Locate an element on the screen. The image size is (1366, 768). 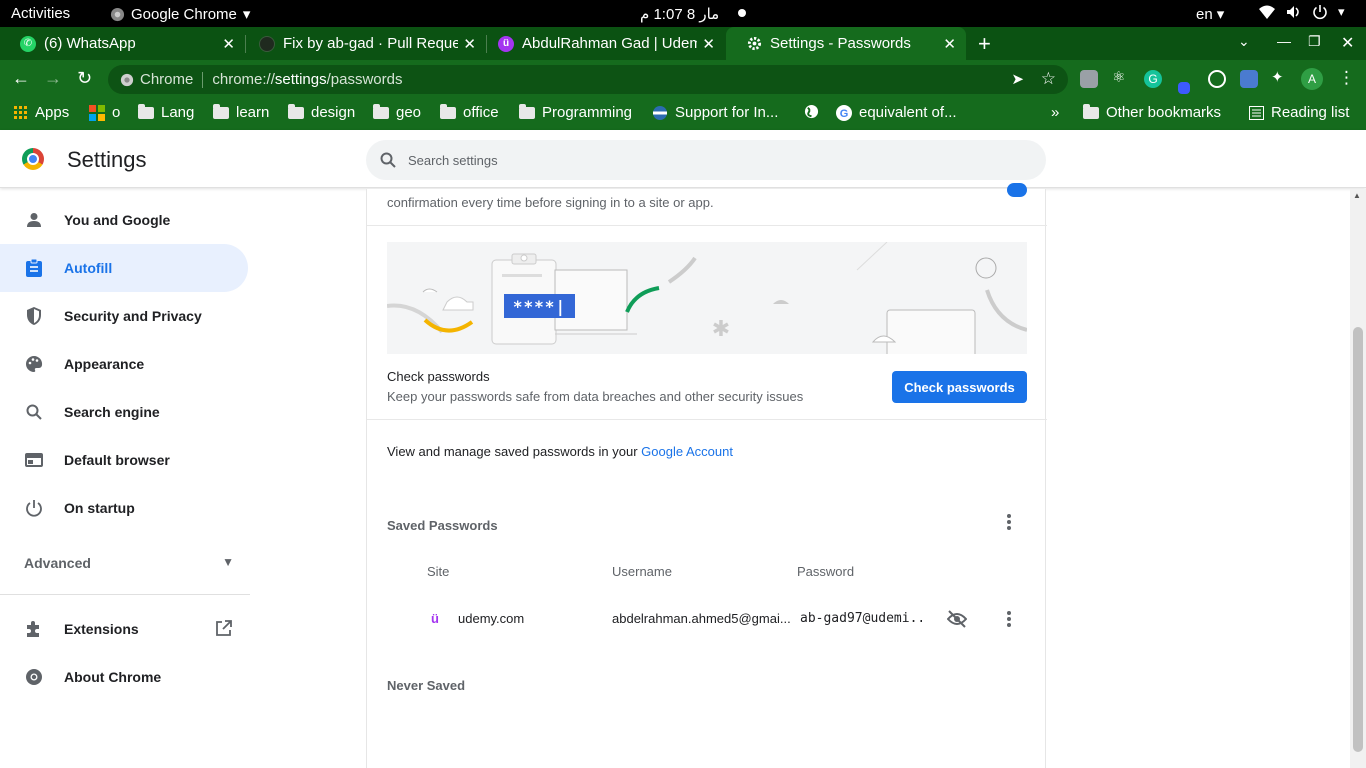
app-menu: Google Chrome ▾ is located at coordinates (180, 14).